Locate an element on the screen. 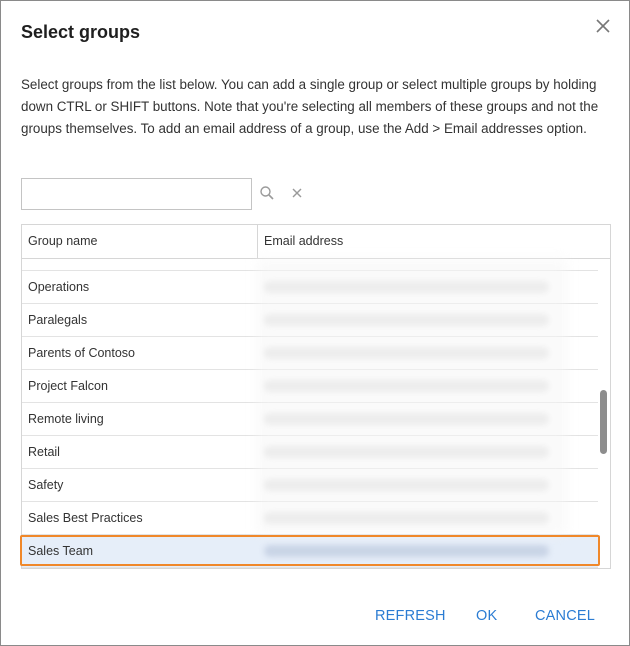 The height and width of the screenshot is (646, 630). group-name-cell: Project Falcon is located at coordinates (68, 386).